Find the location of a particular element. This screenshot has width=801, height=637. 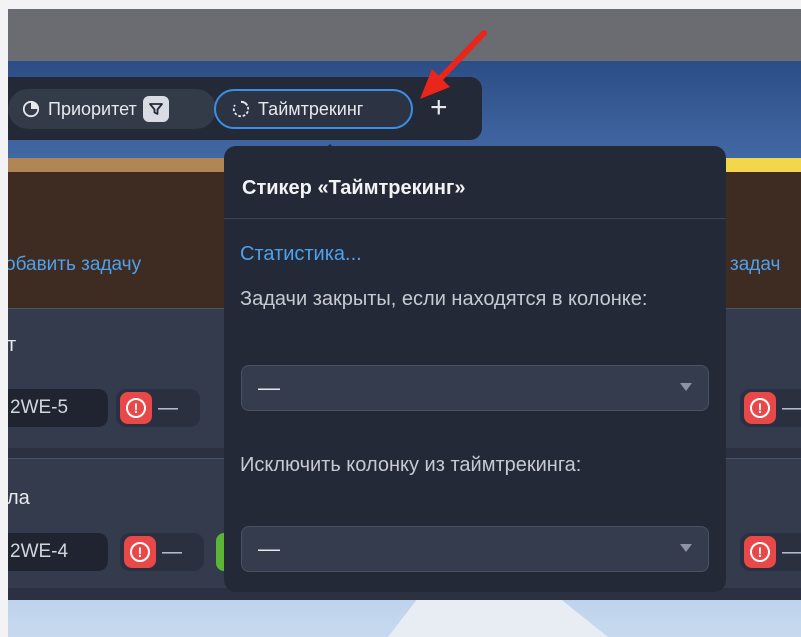

timetracking-chip-label: Таймтрекинг is located at coordinates (311, 108).